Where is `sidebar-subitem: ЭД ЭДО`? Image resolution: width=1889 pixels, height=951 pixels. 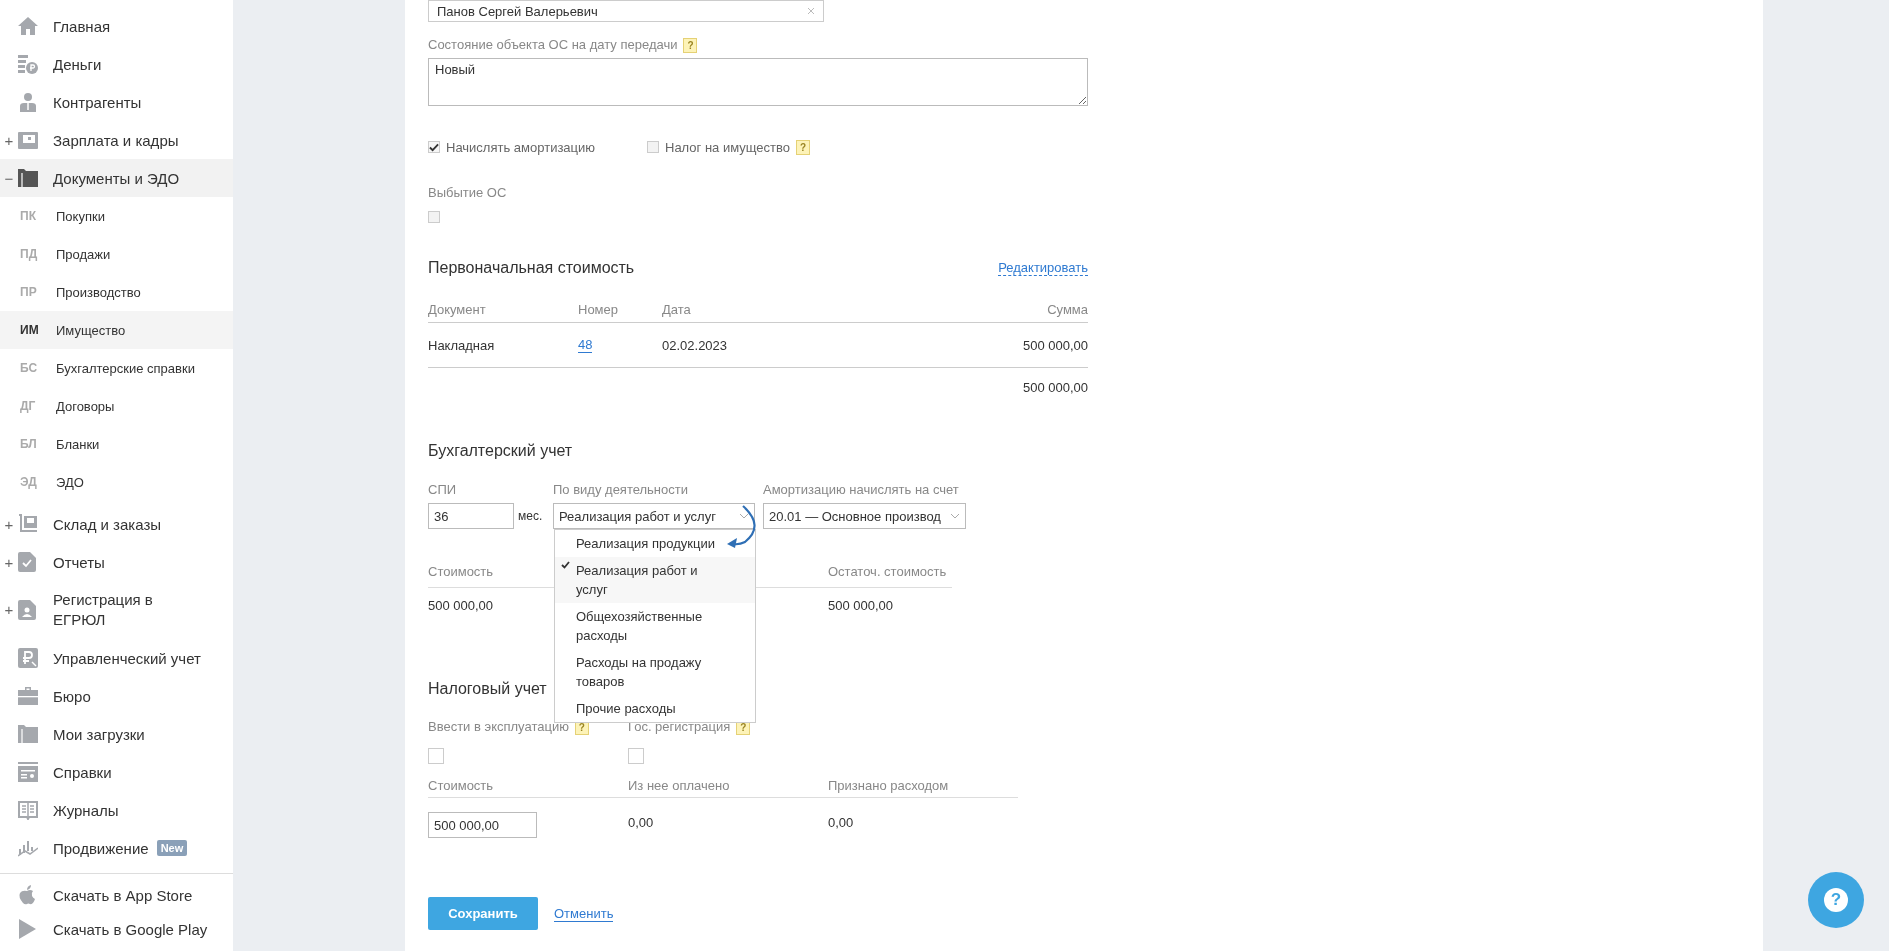 sidebar-subitem: ЭД ЭДО is located at coordinates (116, 482).